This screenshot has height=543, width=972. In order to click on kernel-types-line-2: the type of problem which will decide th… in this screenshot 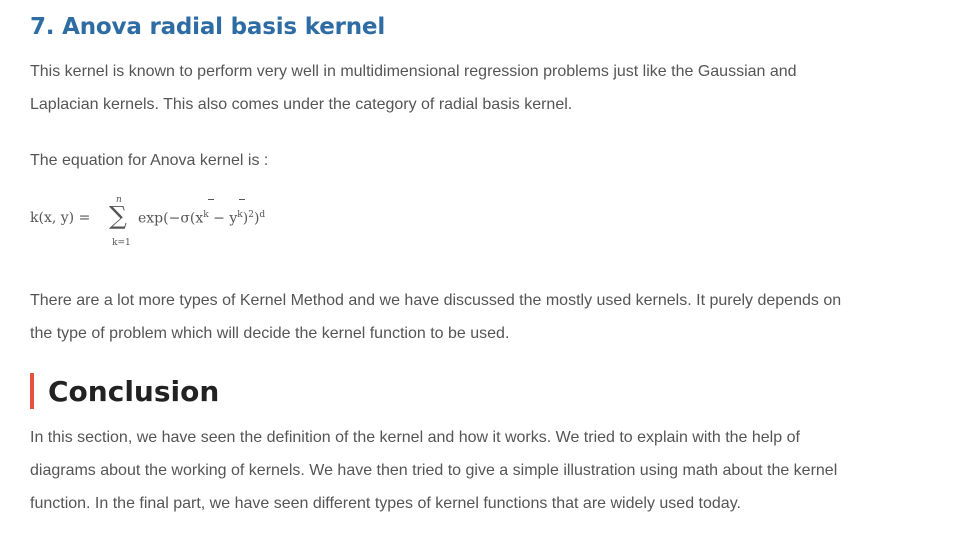, I will do `click(270, 333)`.